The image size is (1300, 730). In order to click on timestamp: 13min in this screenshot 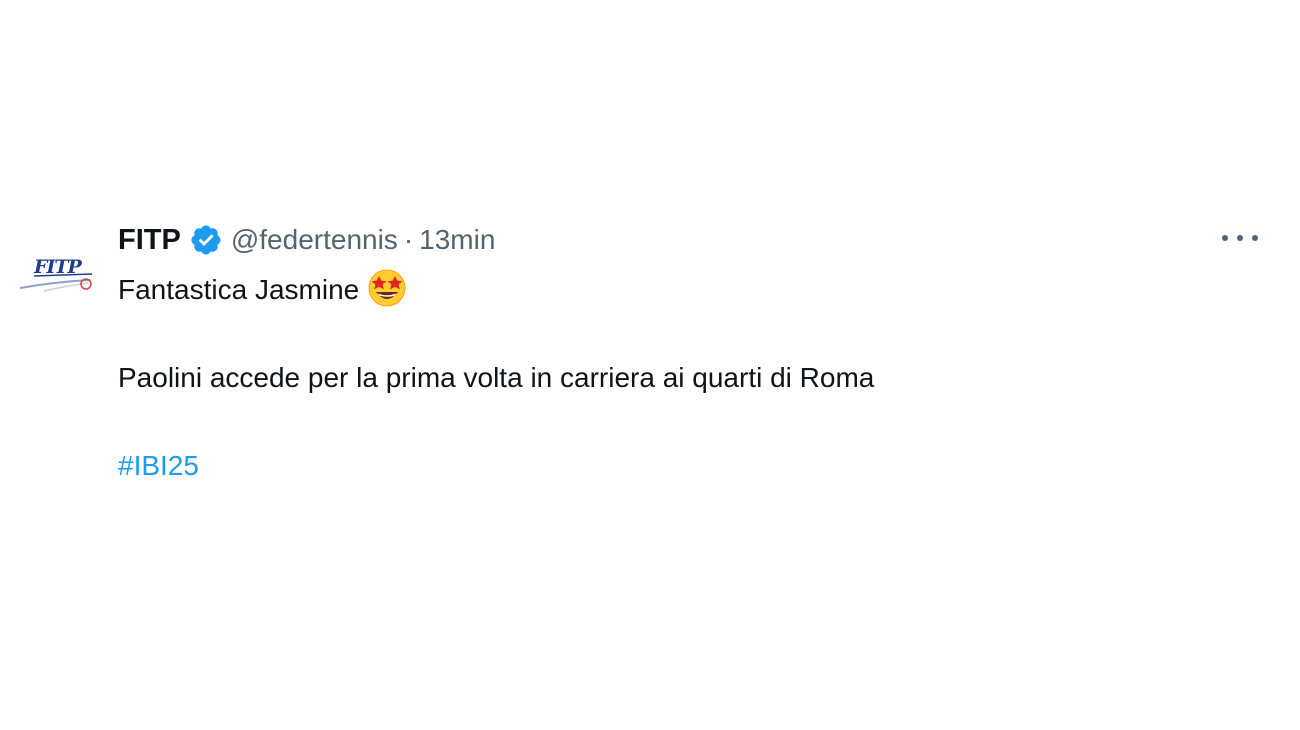, I will do `click(457, 240)`.